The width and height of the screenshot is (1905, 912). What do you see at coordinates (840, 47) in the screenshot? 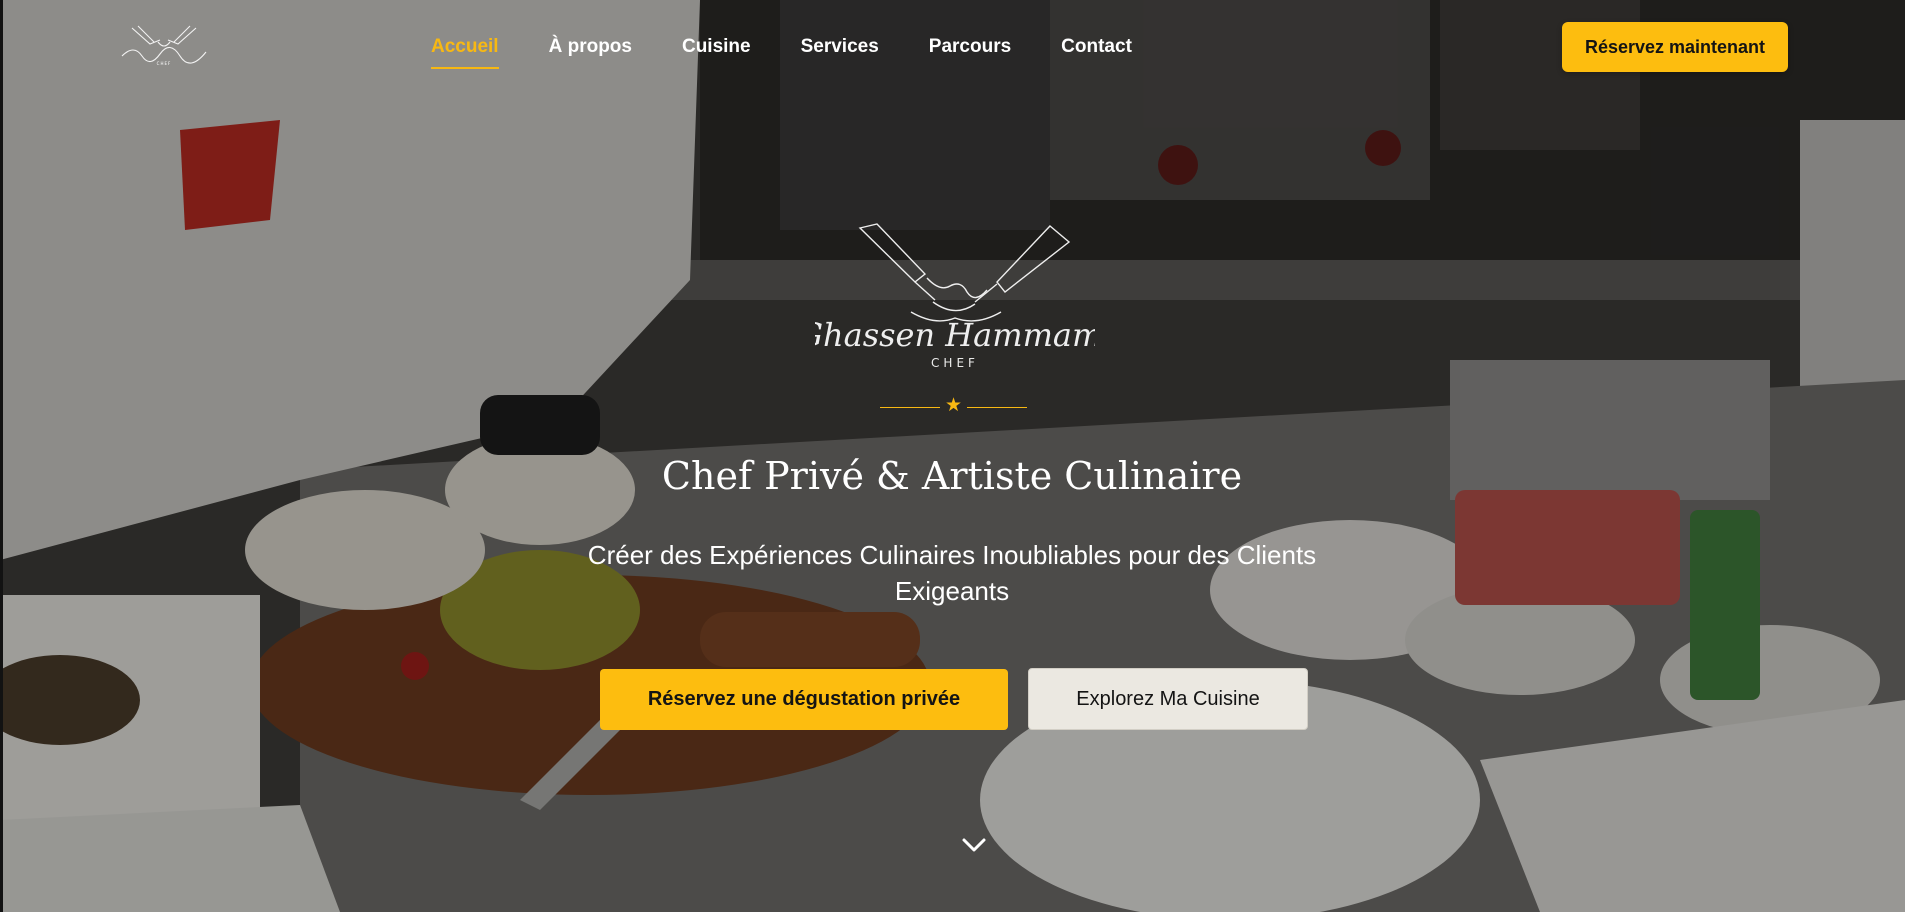
I see `nav-item-services: Services` at bounding box center [840, 47].